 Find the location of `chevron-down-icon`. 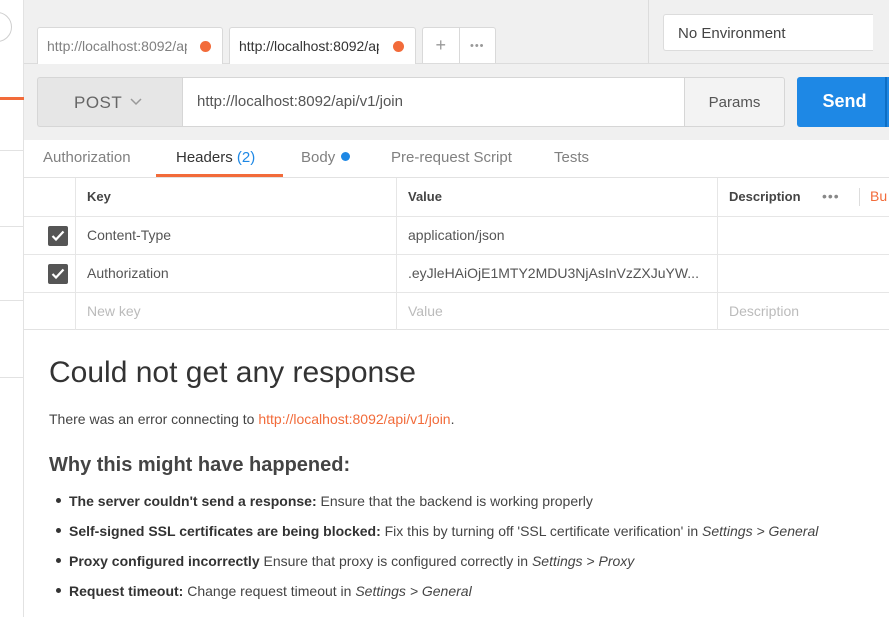

chevron-down-icon is located at coordinates (136, 102).